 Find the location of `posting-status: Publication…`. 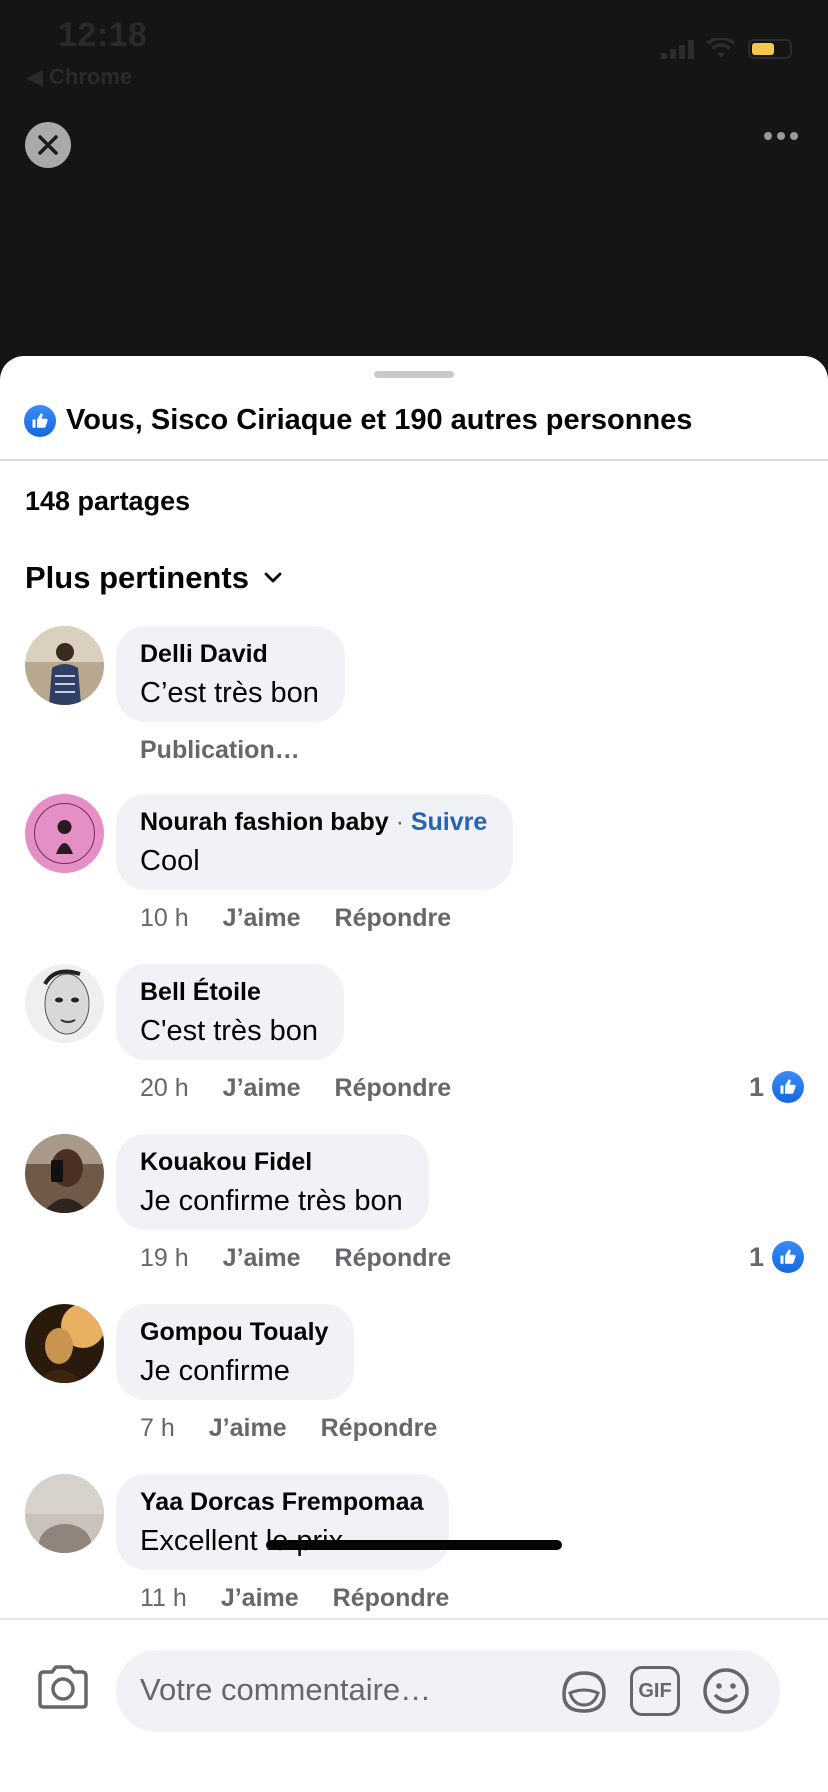

posting-status: Publication… is located at coordinates (220, 750).